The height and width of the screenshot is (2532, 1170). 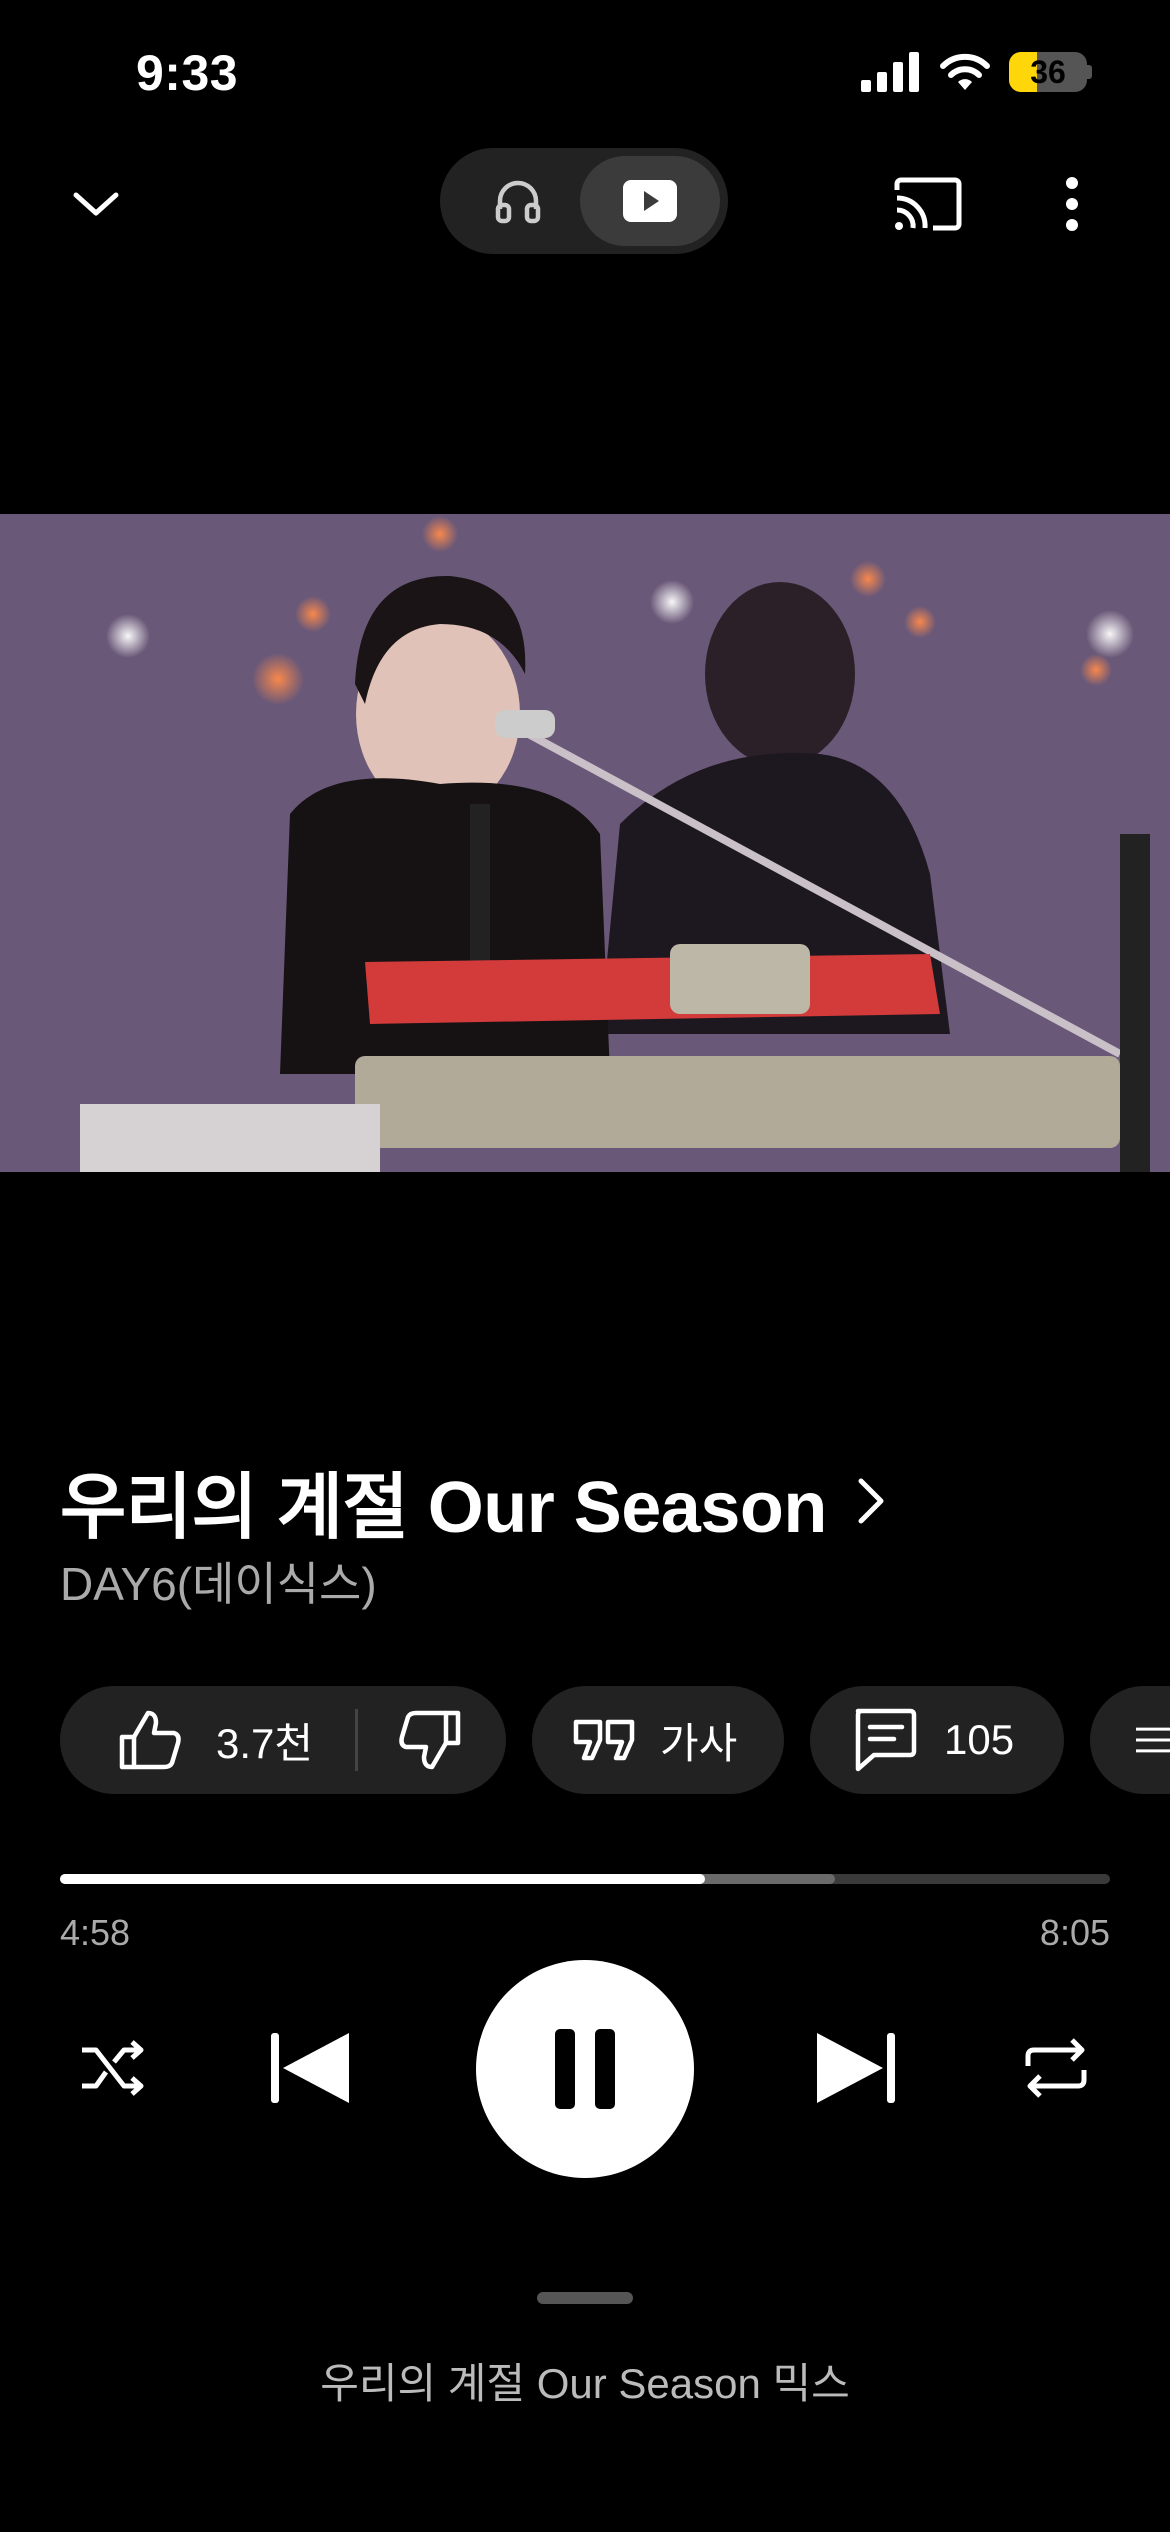 I want to click on shuffle-icon, so click(x=113, y=2068).